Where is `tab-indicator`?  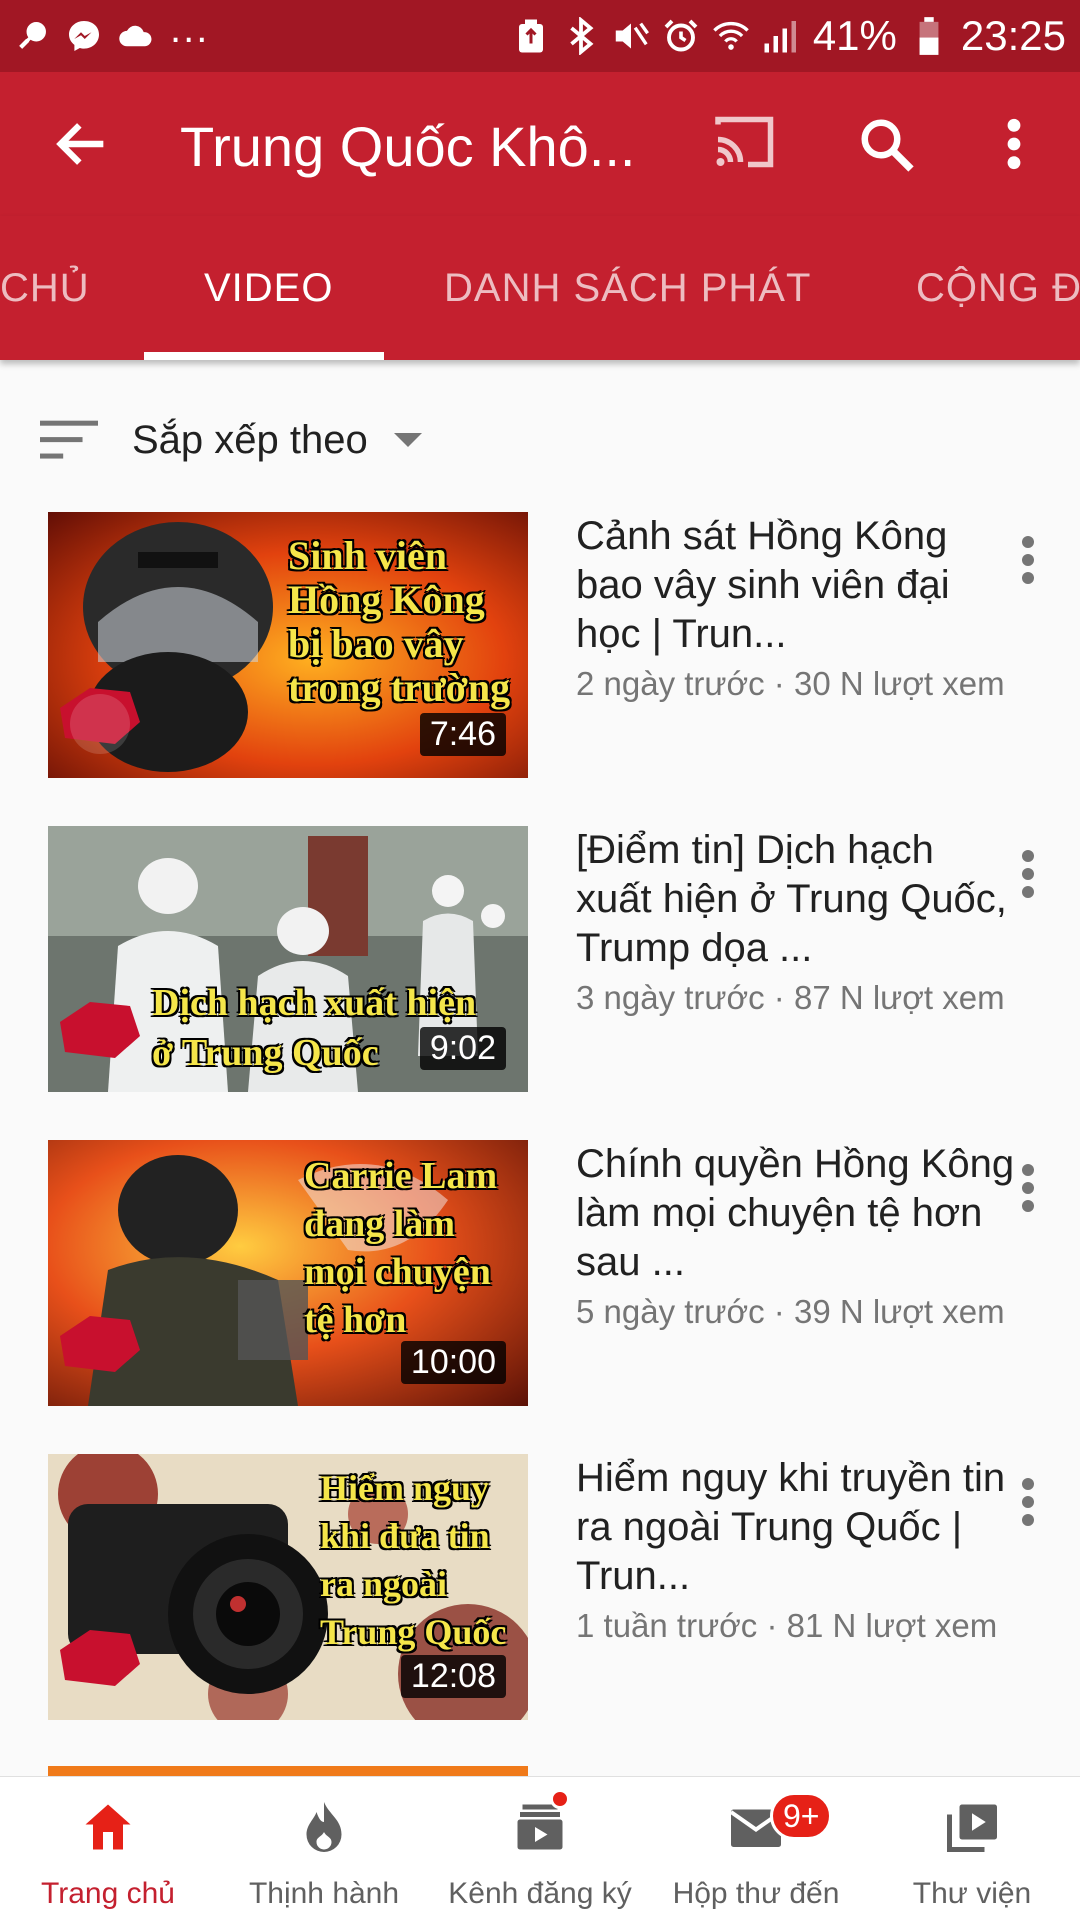 tab-indicator is located at coordinates (264, 356).